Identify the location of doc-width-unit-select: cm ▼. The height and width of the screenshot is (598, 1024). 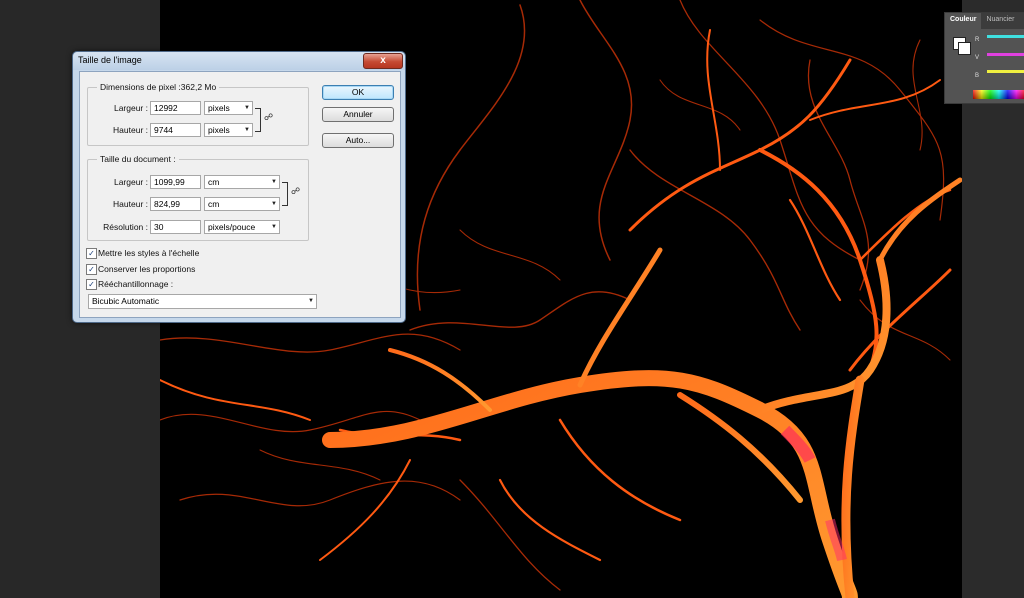
(242, 182).